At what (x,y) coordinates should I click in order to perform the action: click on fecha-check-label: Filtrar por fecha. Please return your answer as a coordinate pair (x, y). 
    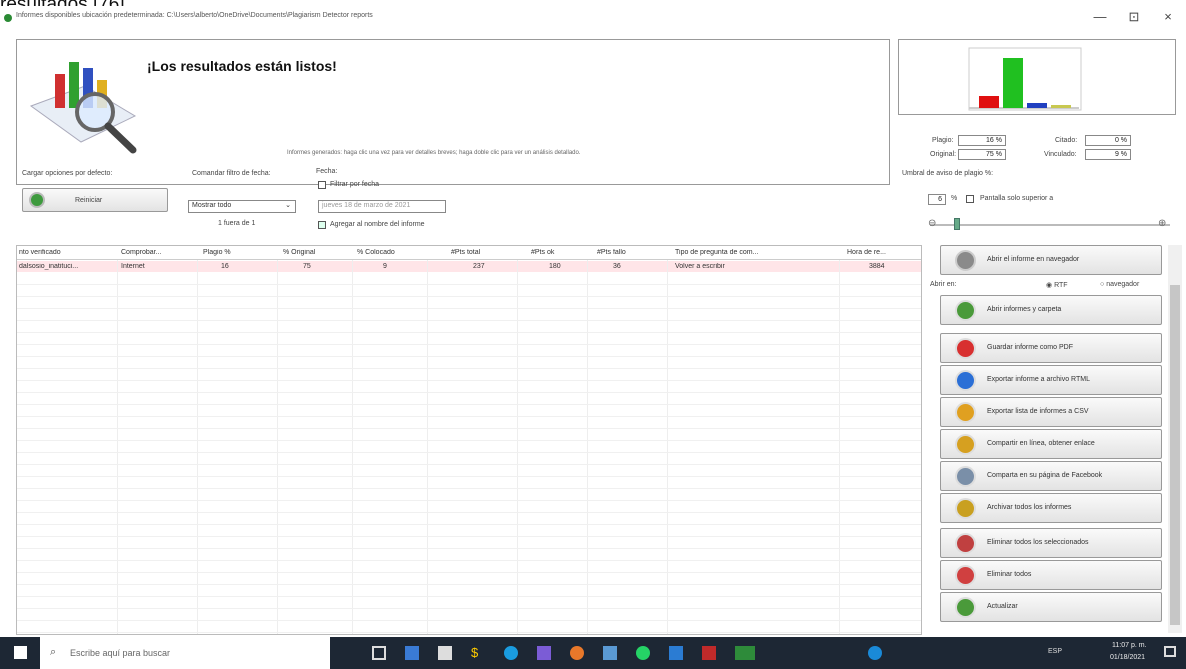
    Looking at the image, I should click on (355, 184).